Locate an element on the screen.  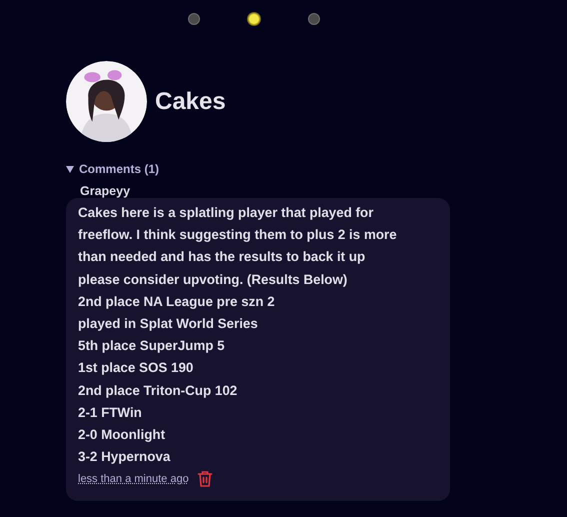
avatar-icon is located at coordinates (106, 101).